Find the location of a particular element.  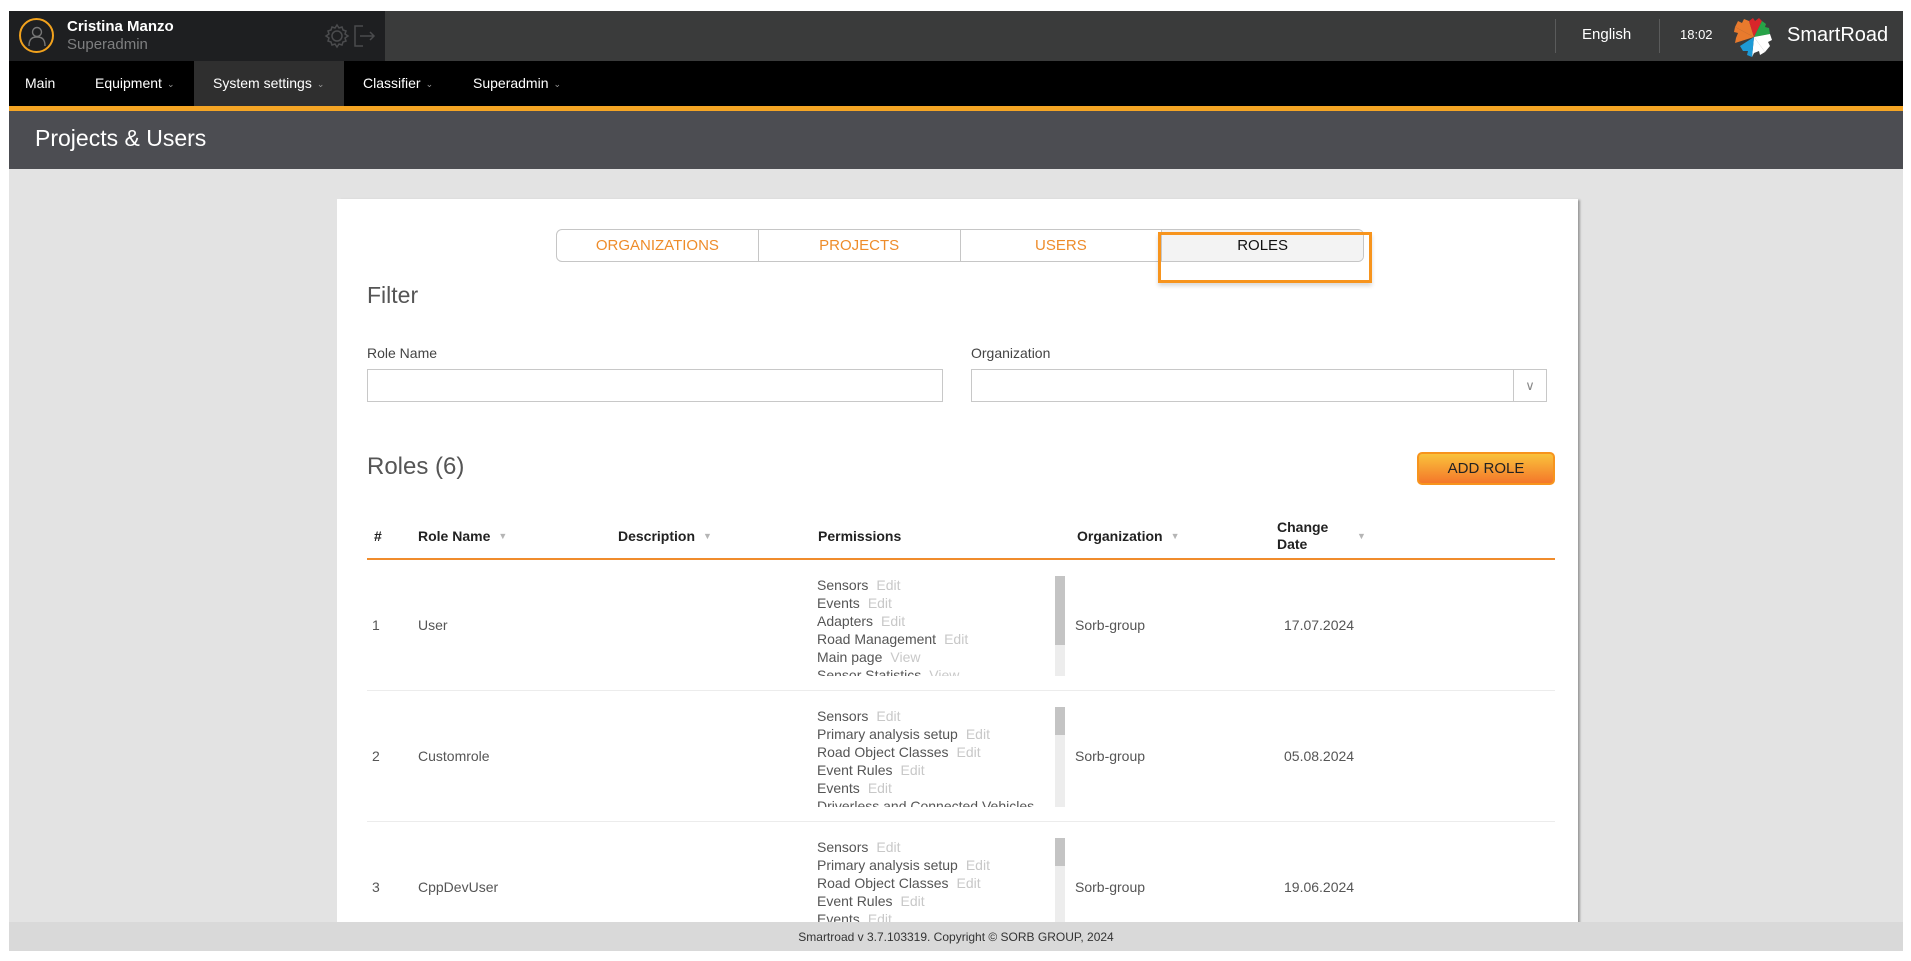

gear-icon is located at coordinates (337, 36).